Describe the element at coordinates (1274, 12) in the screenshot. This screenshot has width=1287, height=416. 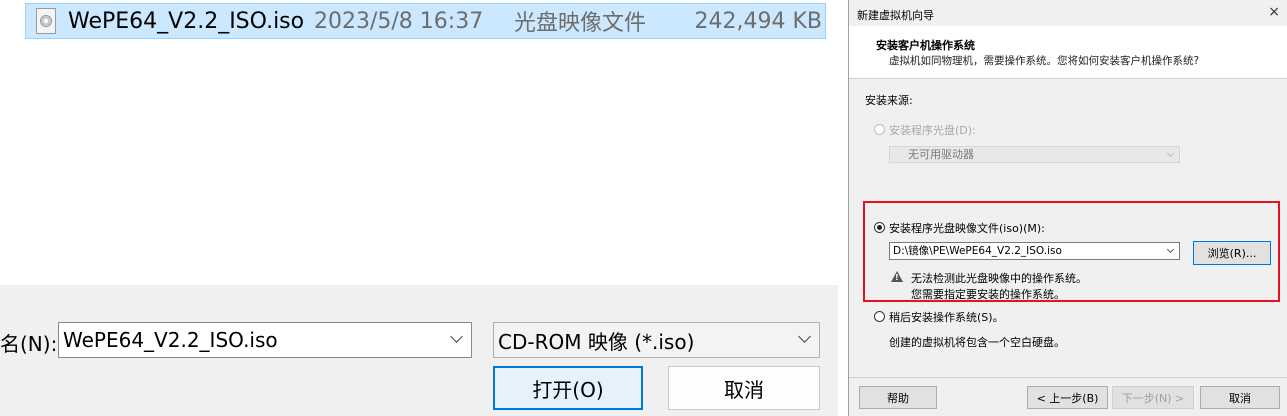
I see `close-icon: ×` at that location.